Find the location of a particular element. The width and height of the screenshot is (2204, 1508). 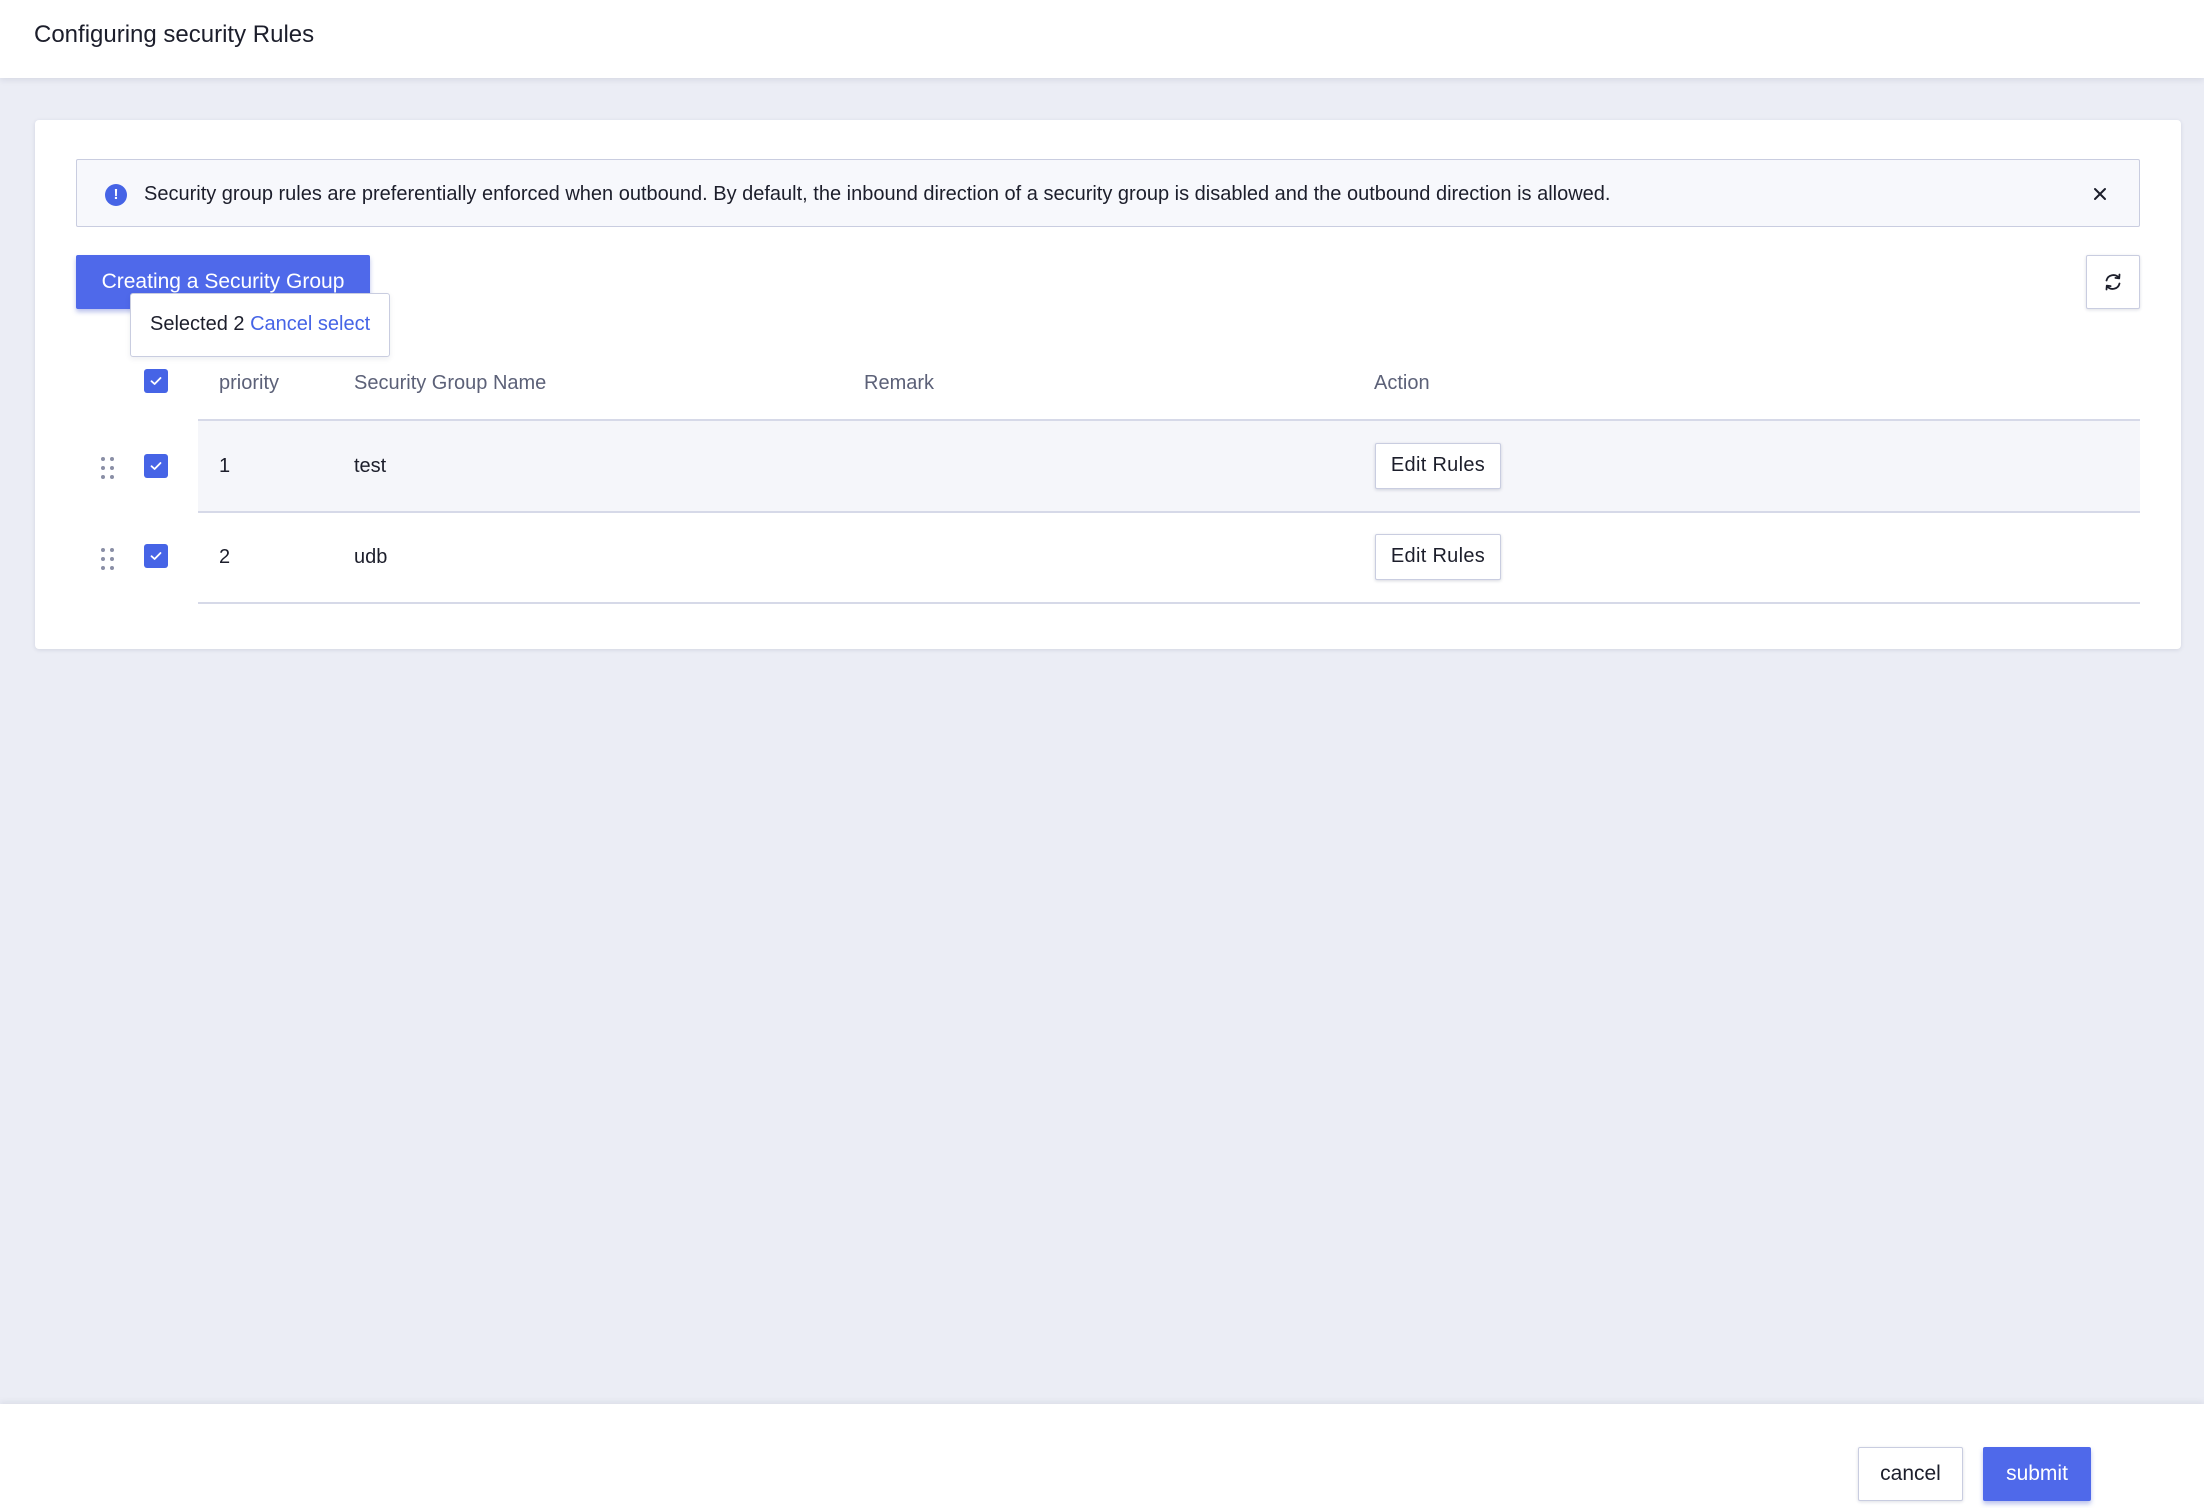

header-bar: Configuring security Rules is located at coordinates (1102, 39).